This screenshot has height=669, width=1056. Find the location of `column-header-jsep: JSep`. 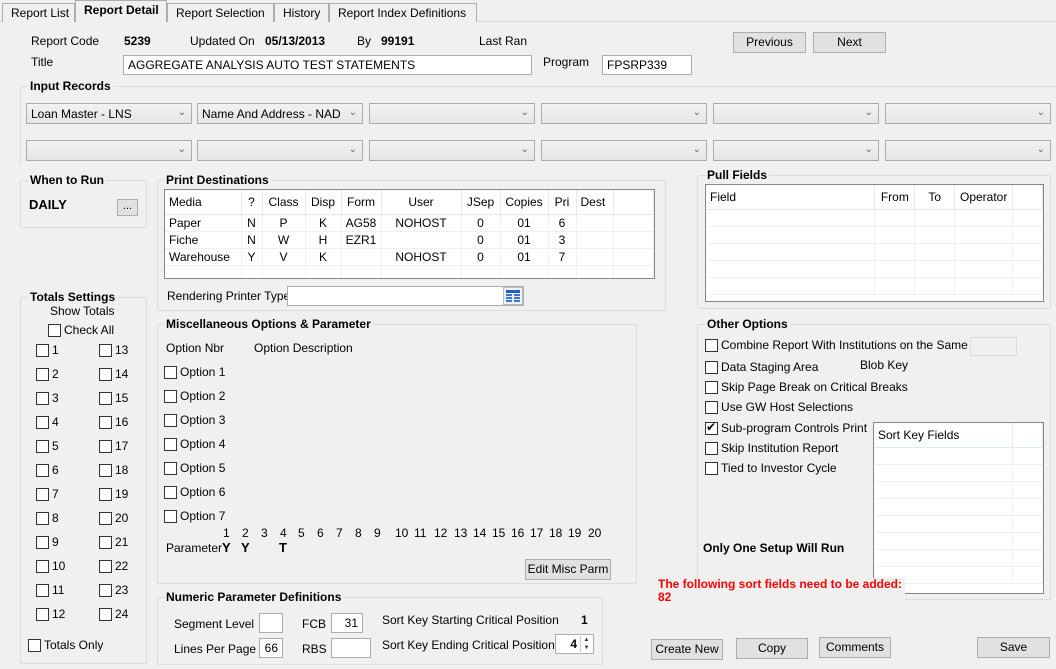

column-header-jsep: JSep is located at coordinates (481, 202).